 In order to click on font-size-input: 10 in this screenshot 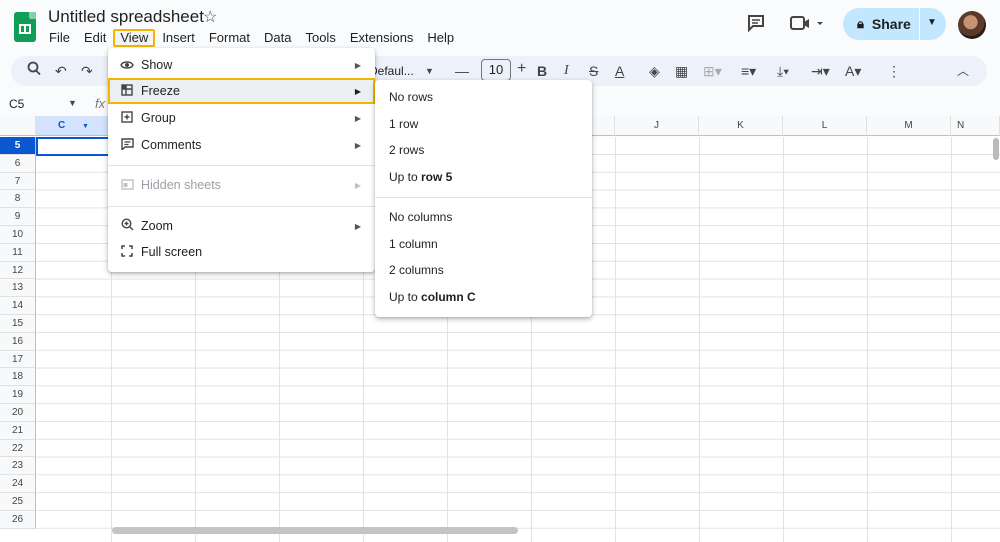, I will do `click(496, 70)`.